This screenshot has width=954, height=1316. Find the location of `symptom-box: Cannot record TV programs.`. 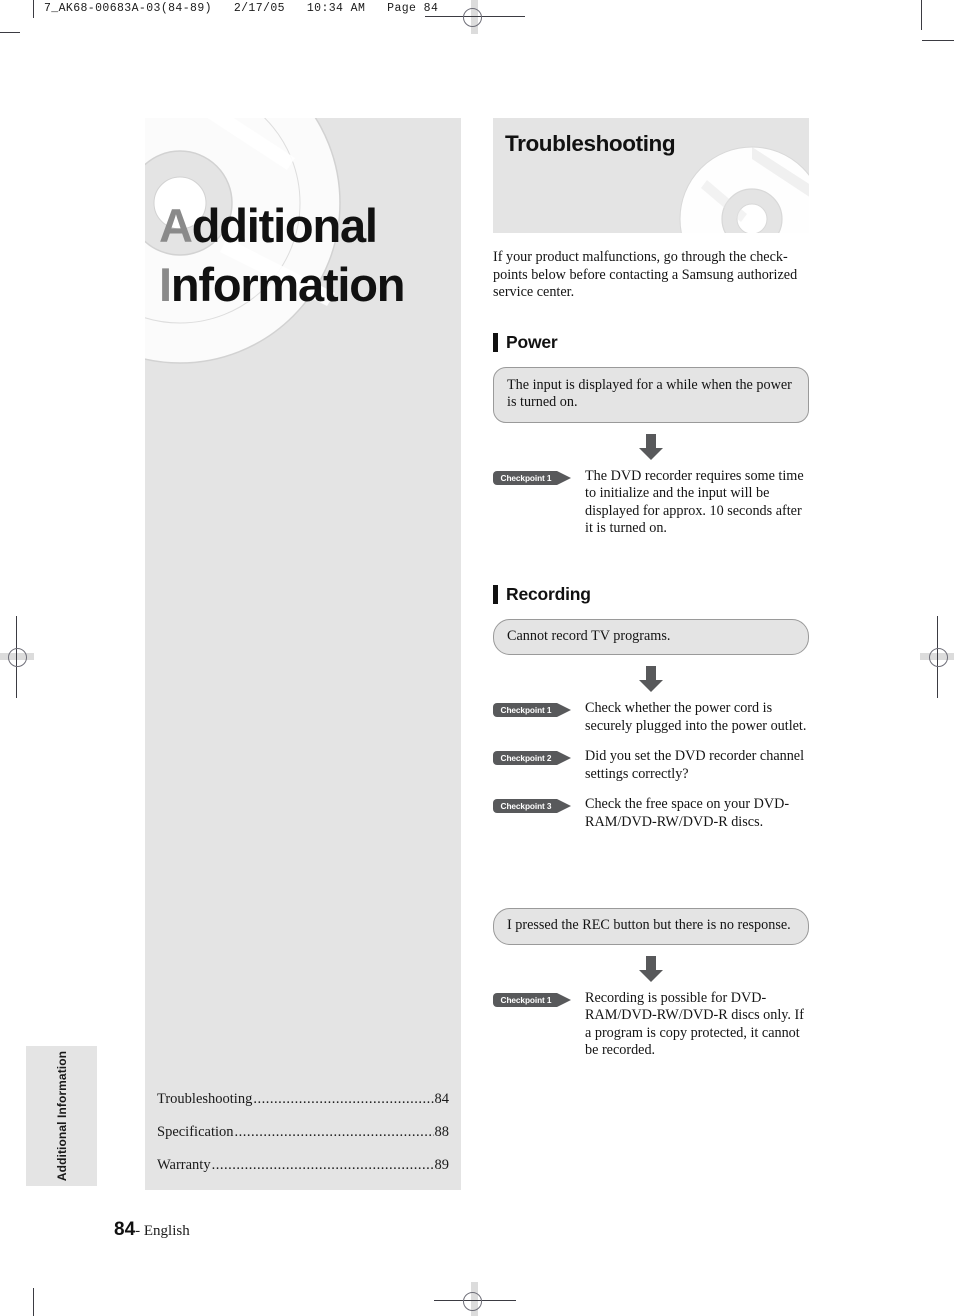

symptom-box: Cannot record TV programs. is located at coordinates (651, 636).